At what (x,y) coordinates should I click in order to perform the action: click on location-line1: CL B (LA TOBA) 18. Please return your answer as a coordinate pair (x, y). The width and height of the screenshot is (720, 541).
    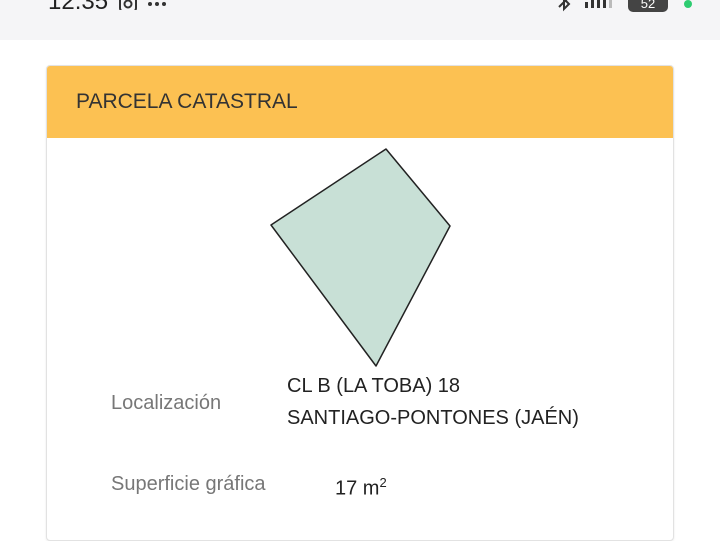
    Looking at the image, I should click on (374, 386).